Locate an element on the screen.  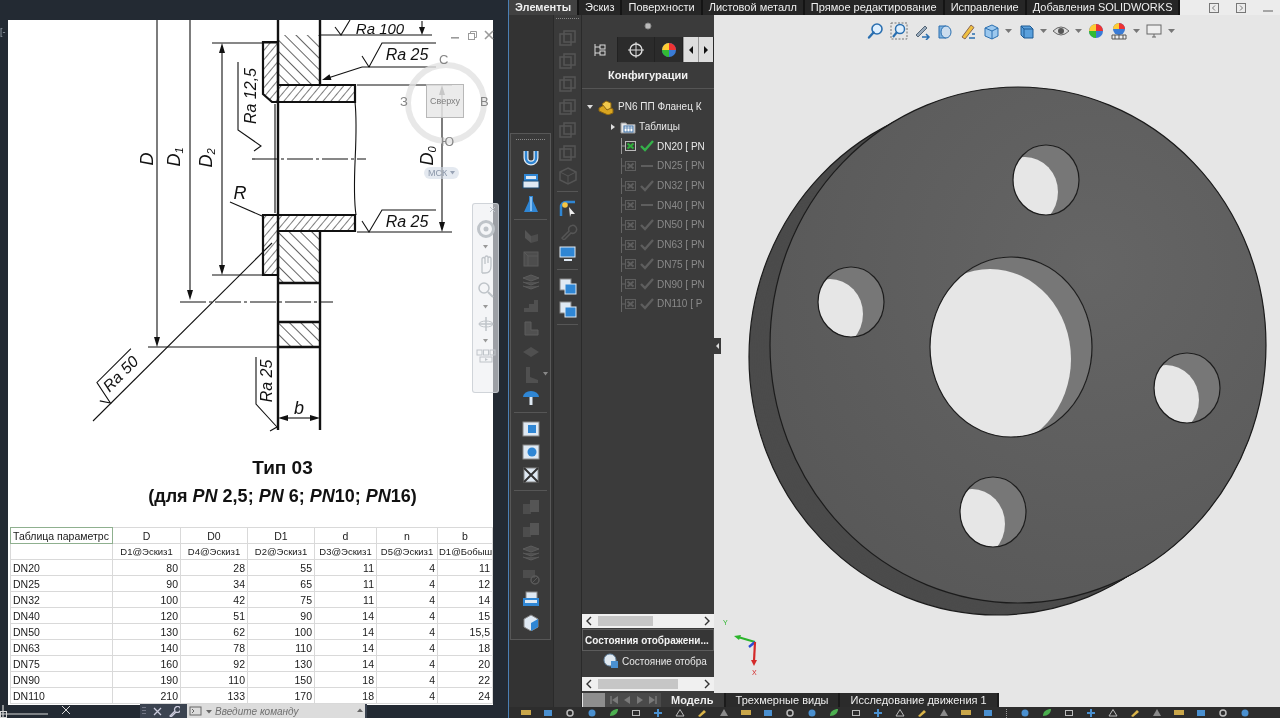
stacked-box-icon is located at coordinates (530, 180).